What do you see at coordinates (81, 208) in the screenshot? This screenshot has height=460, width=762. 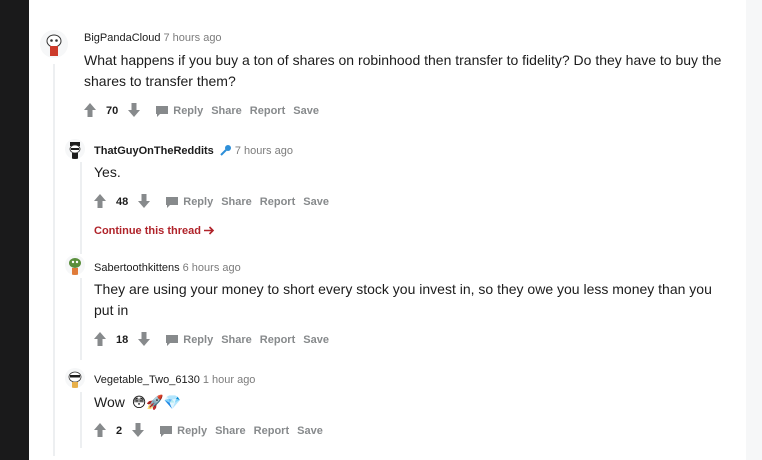 I see `thread-line-level2` at bounding box center [81, 208].